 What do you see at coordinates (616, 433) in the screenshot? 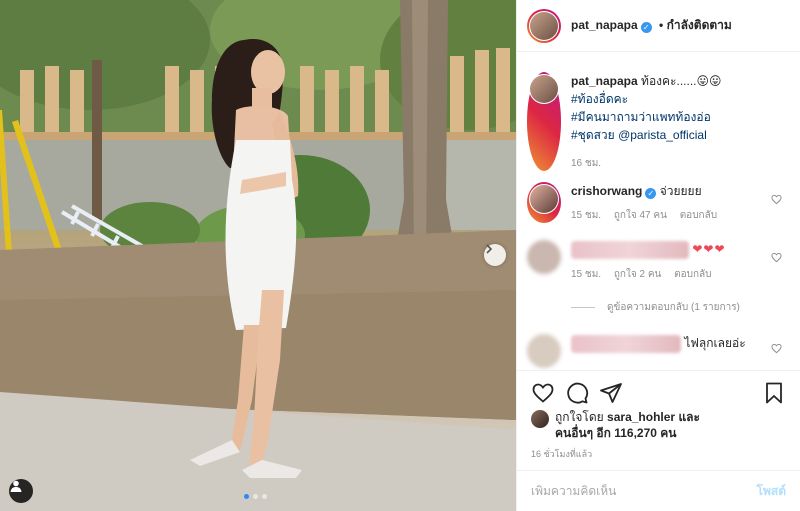
I see `liked-by-others: คนอื่นๆ อีก 116,270 คน` at bounding box center [616, 433].